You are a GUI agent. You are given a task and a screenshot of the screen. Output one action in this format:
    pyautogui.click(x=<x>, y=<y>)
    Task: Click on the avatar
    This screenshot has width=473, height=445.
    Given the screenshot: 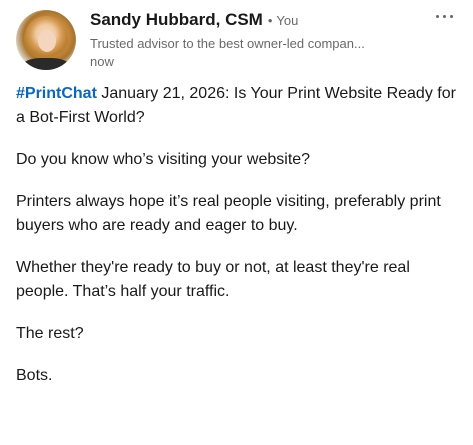 What is the action you would take?
    pyautogui.click(x=46, y=40)
    